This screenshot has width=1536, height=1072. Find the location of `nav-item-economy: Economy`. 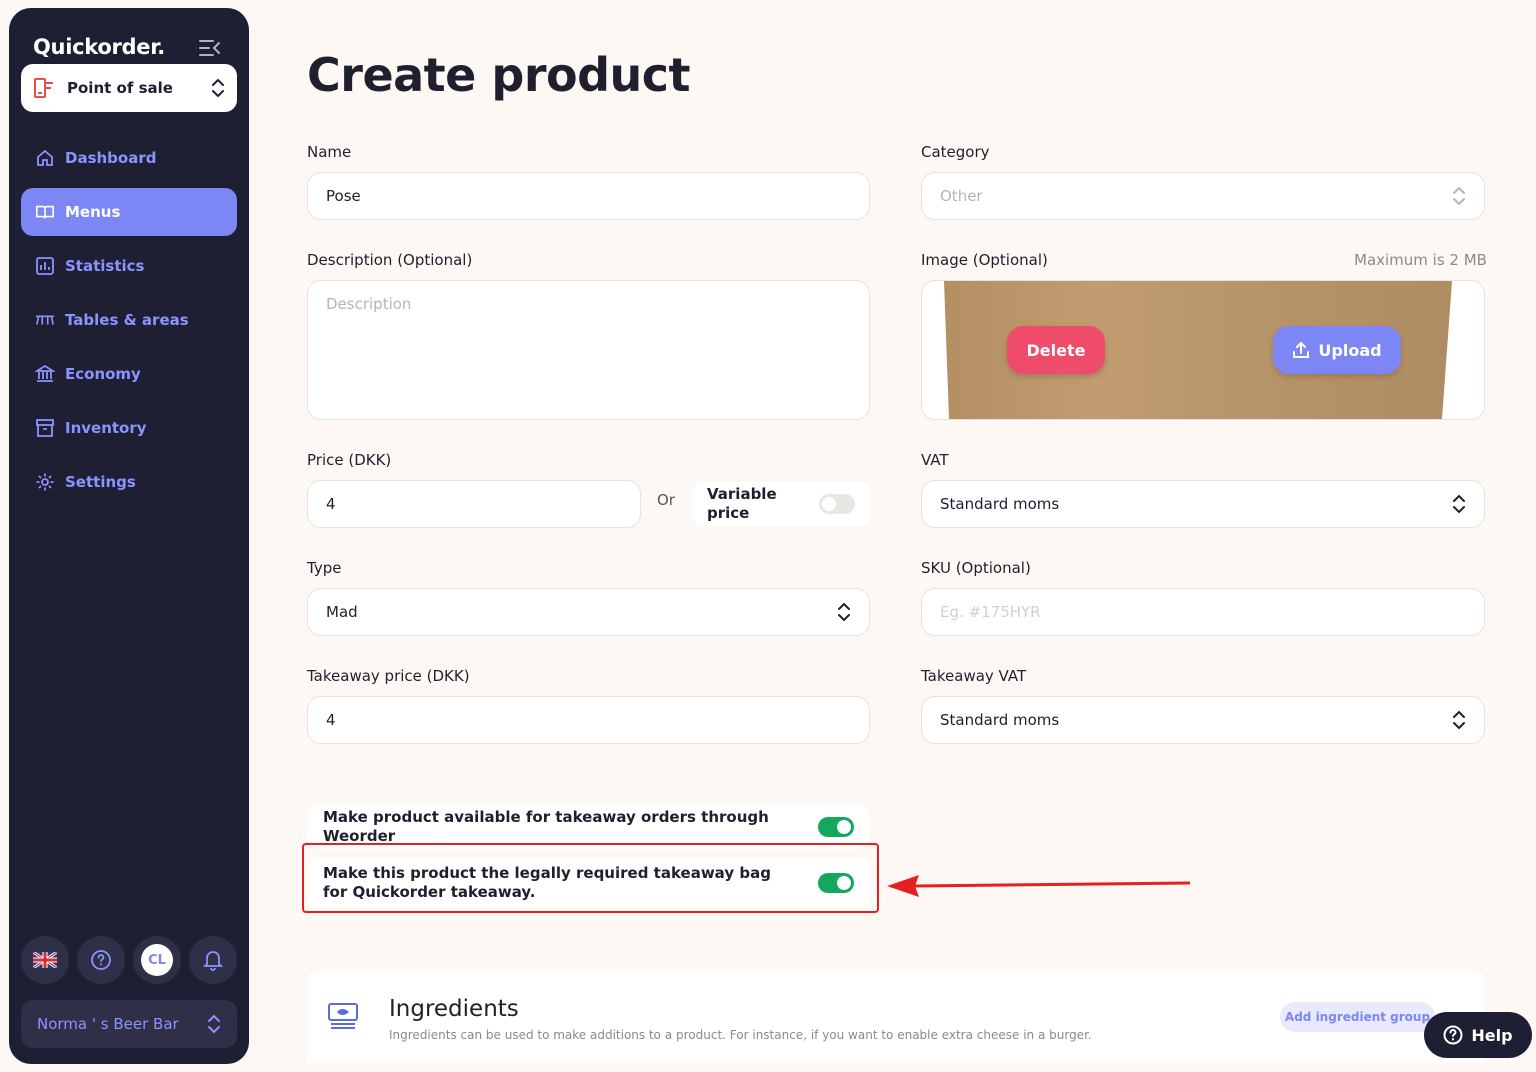

nav-item-economy: Economy is located at coordinates (129, 374).